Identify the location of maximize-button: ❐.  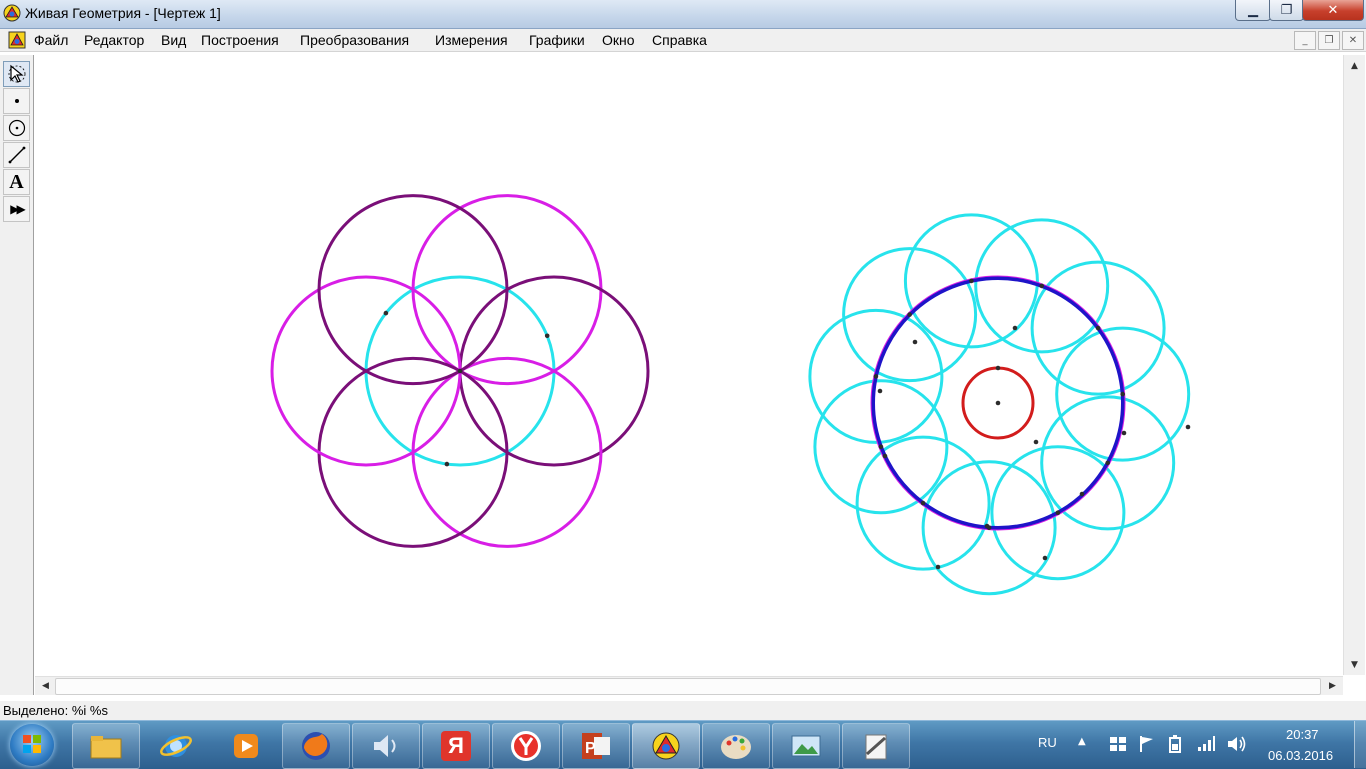
(1286, 10).